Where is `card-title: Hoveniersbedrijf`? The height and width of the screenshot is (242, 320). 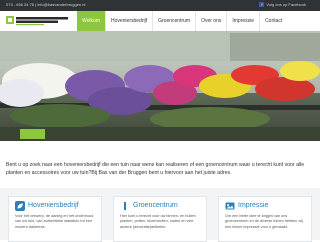
card-title: Hoveniersbedrijf is located at coordinates (53, 205).